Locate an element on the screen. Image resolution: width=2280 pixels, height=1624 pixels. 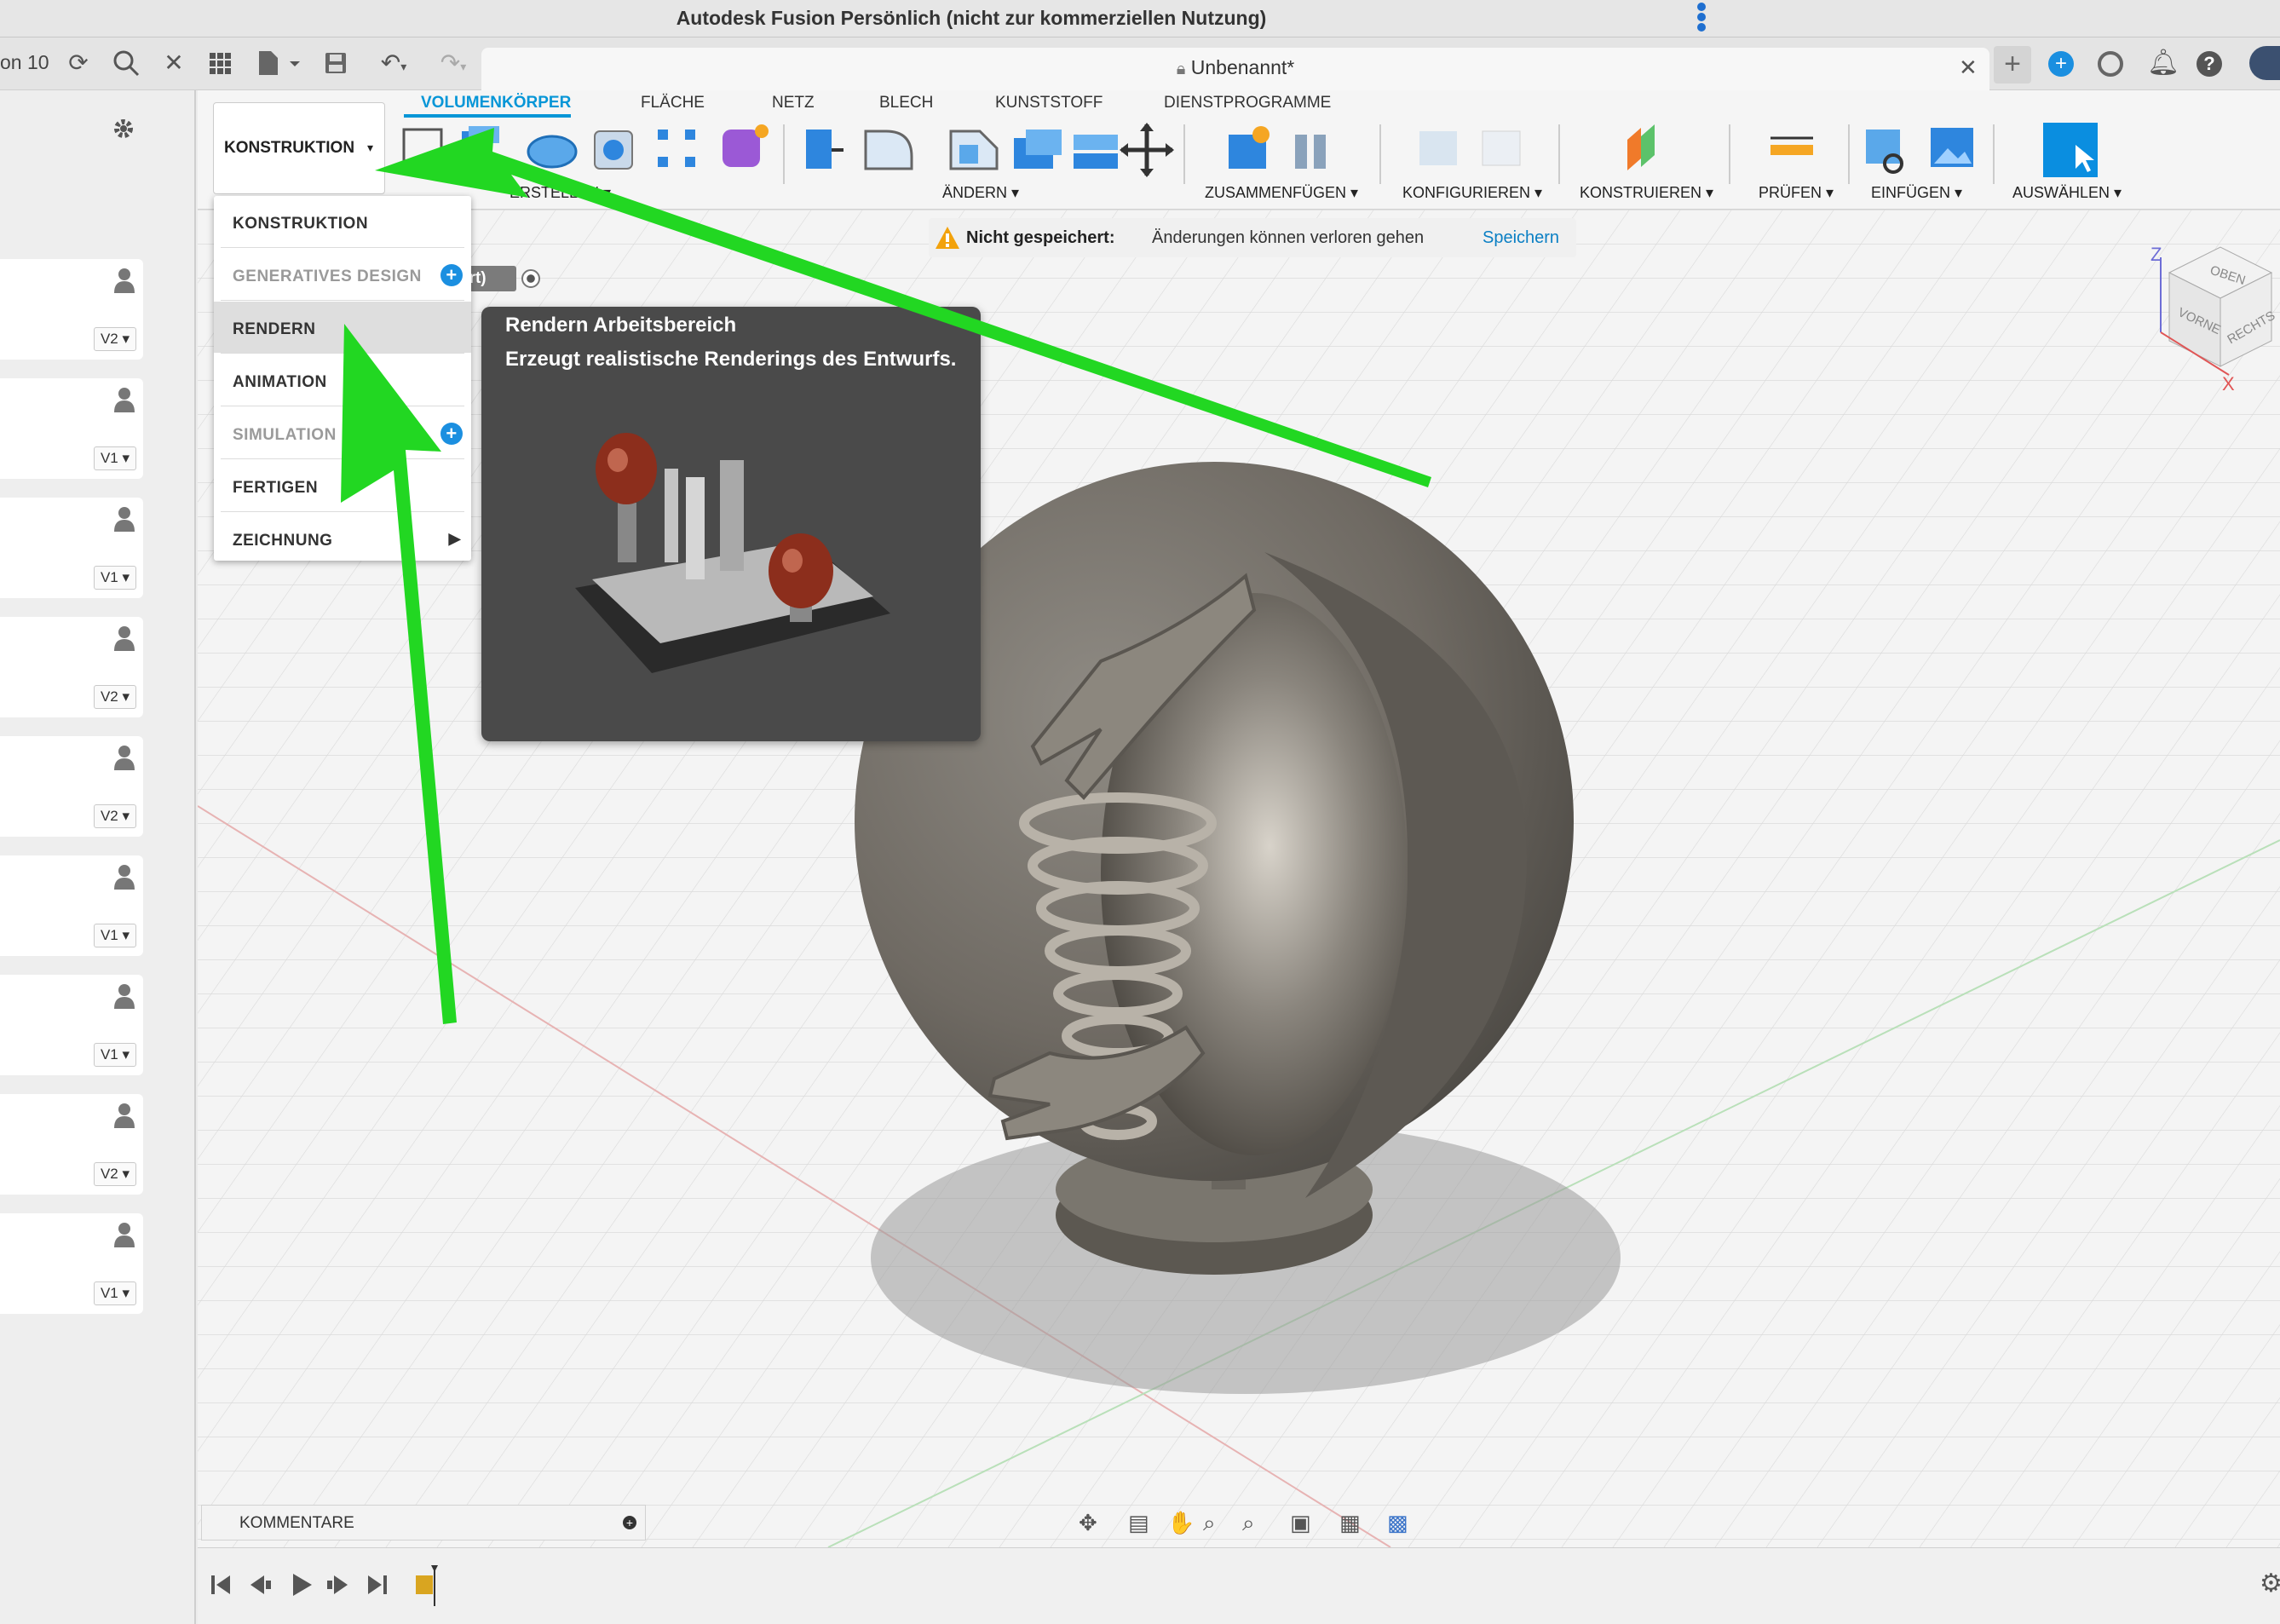
zoom-icon: ⌕ is located at coordinates (1209, 1523).